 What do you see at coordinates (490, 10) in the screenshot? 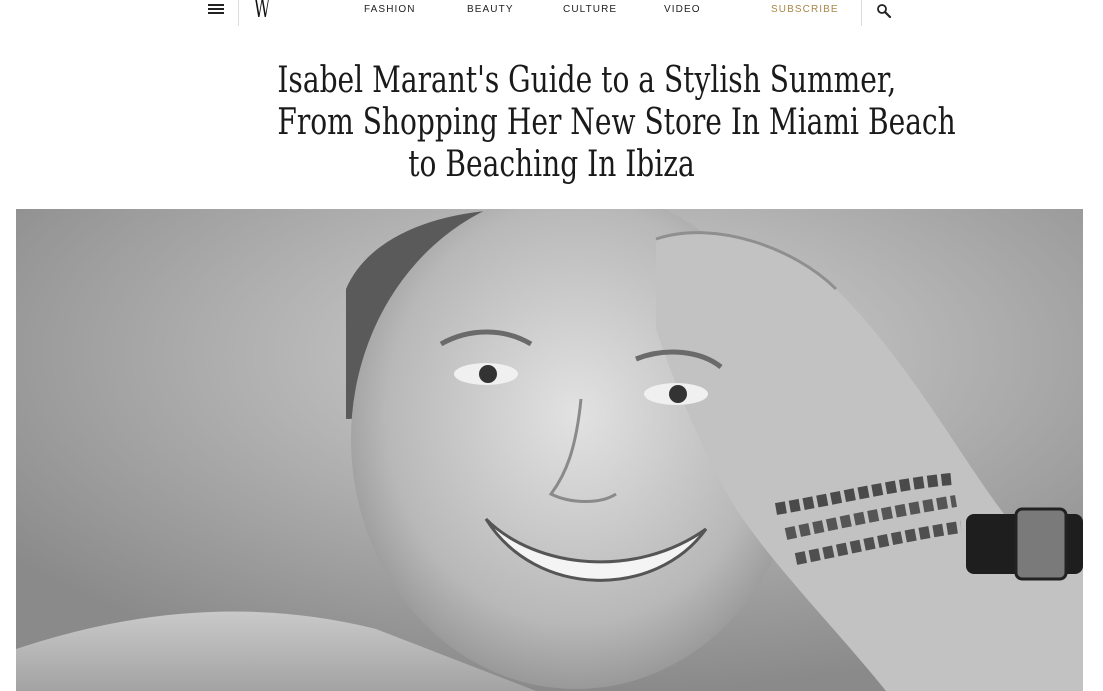
I see `nav-link-beauty: BEAUTY` at bounding box center [490, 10].